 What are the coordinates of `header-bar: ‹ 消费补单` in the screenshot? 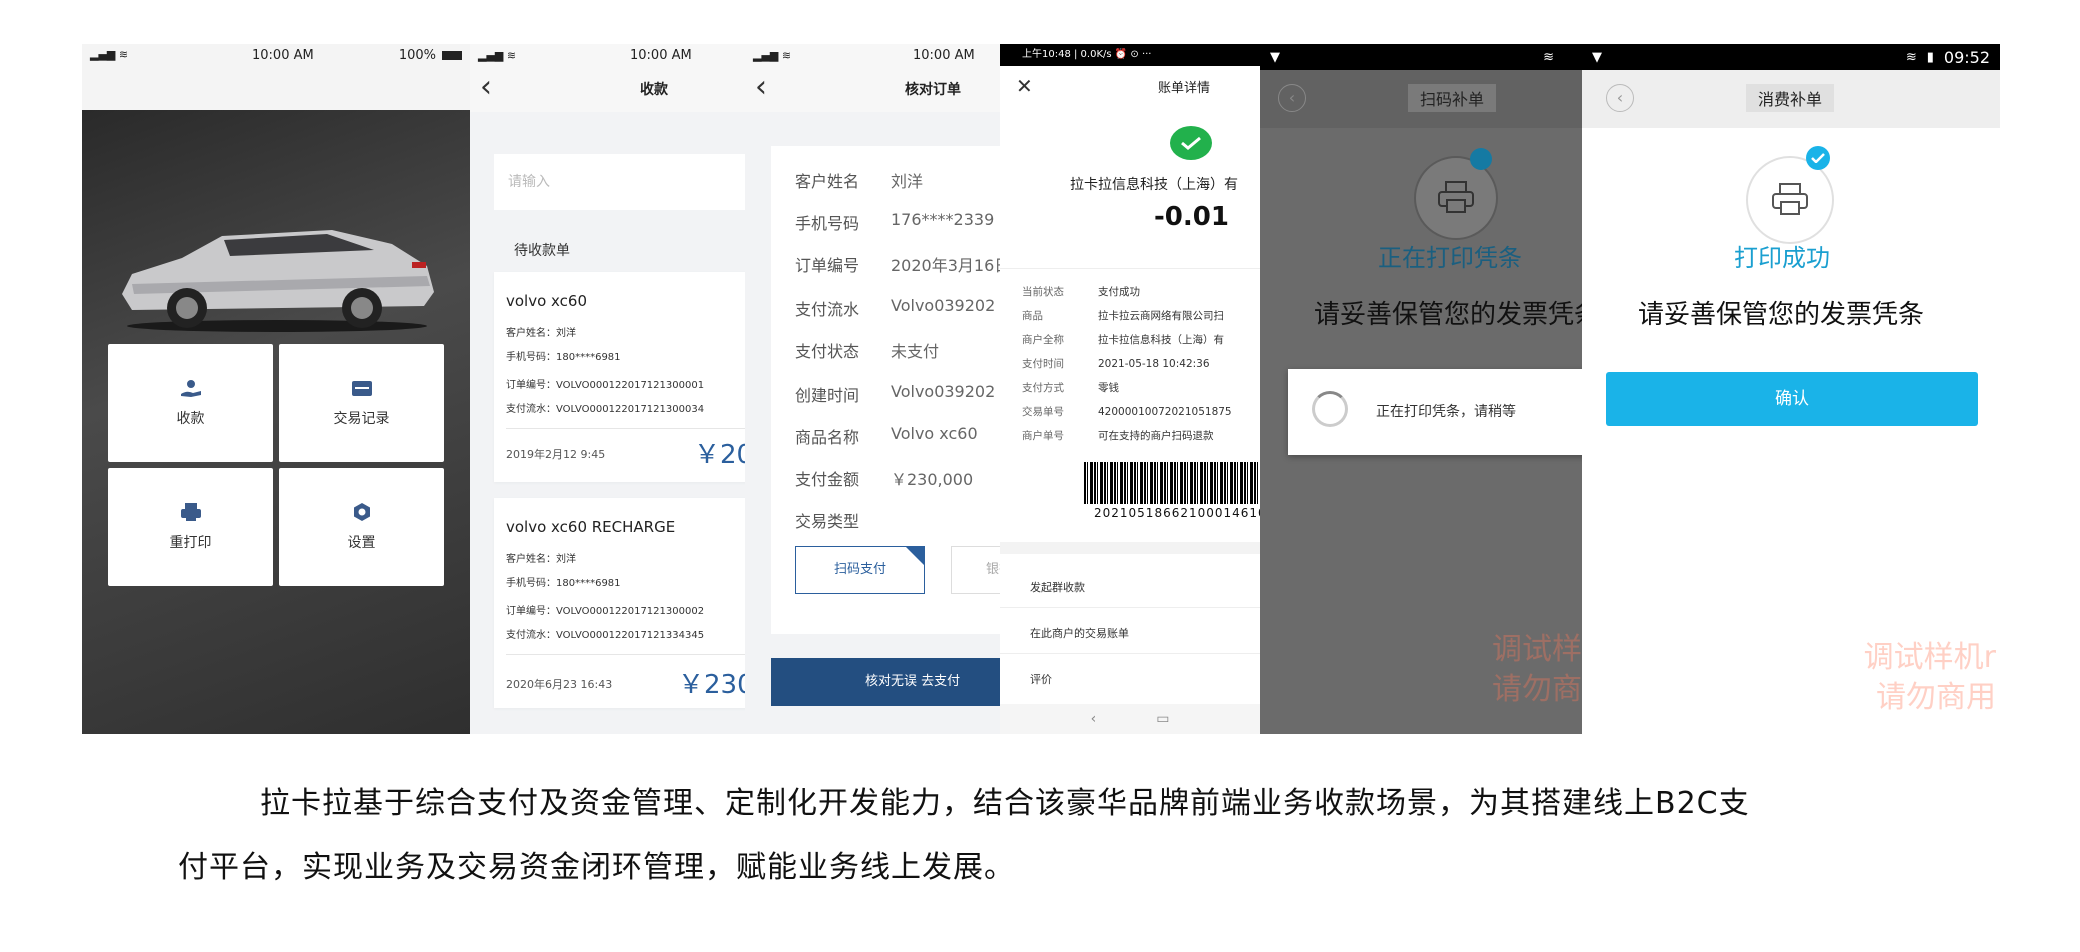 It's located at (1791, 99).